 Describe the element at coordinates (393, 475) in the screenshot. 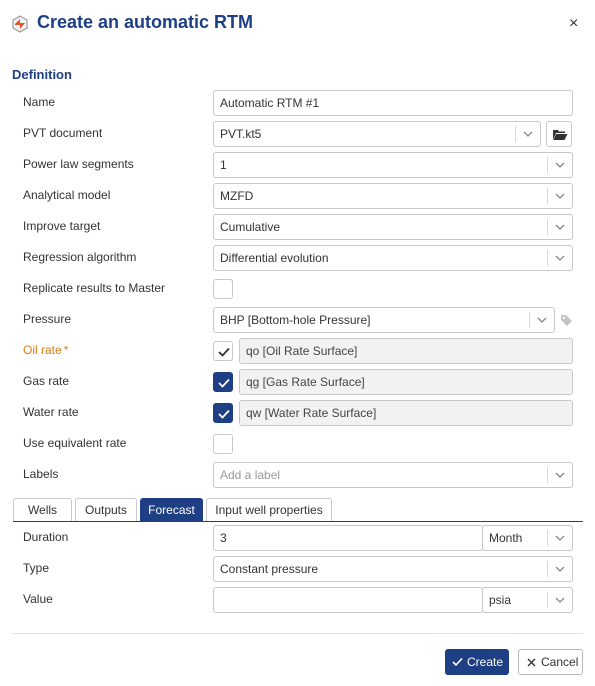

I see `labels-select: Add a label` at that location.